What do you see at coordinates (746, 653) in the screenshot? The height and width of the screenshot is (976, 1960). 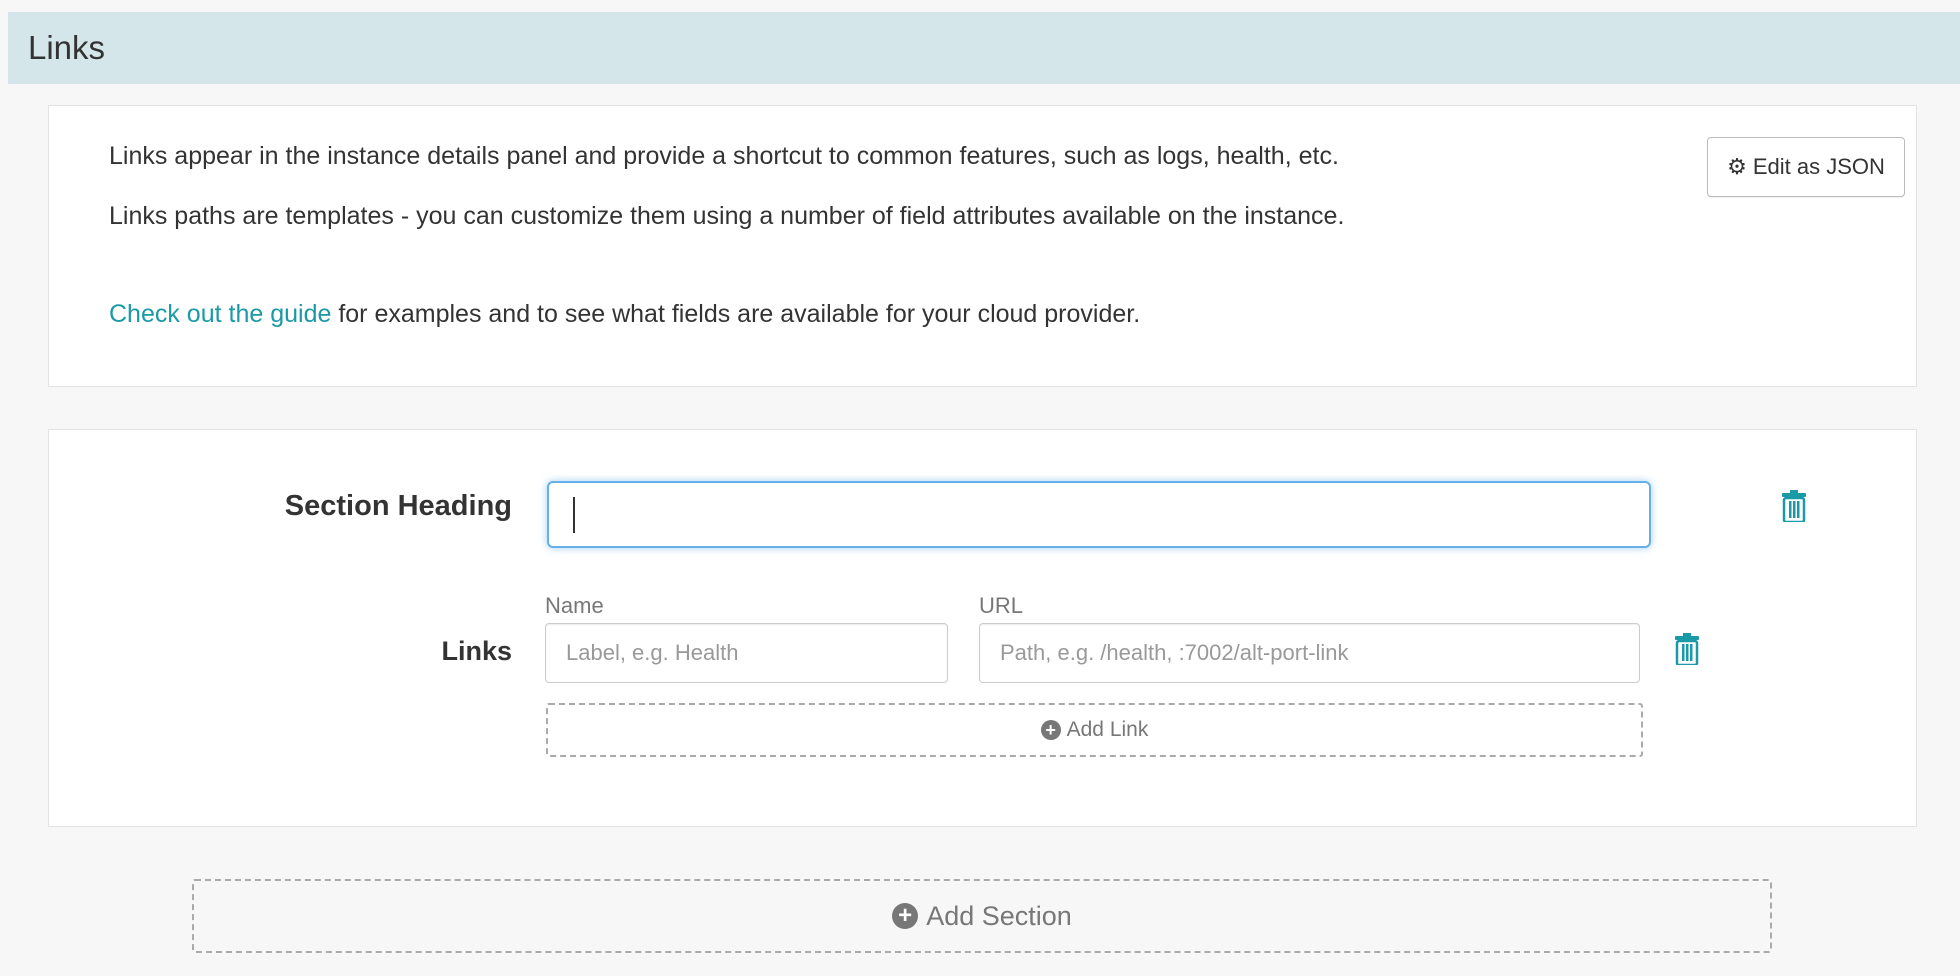 I see `link-name-input` at bounding box center [746, 653].